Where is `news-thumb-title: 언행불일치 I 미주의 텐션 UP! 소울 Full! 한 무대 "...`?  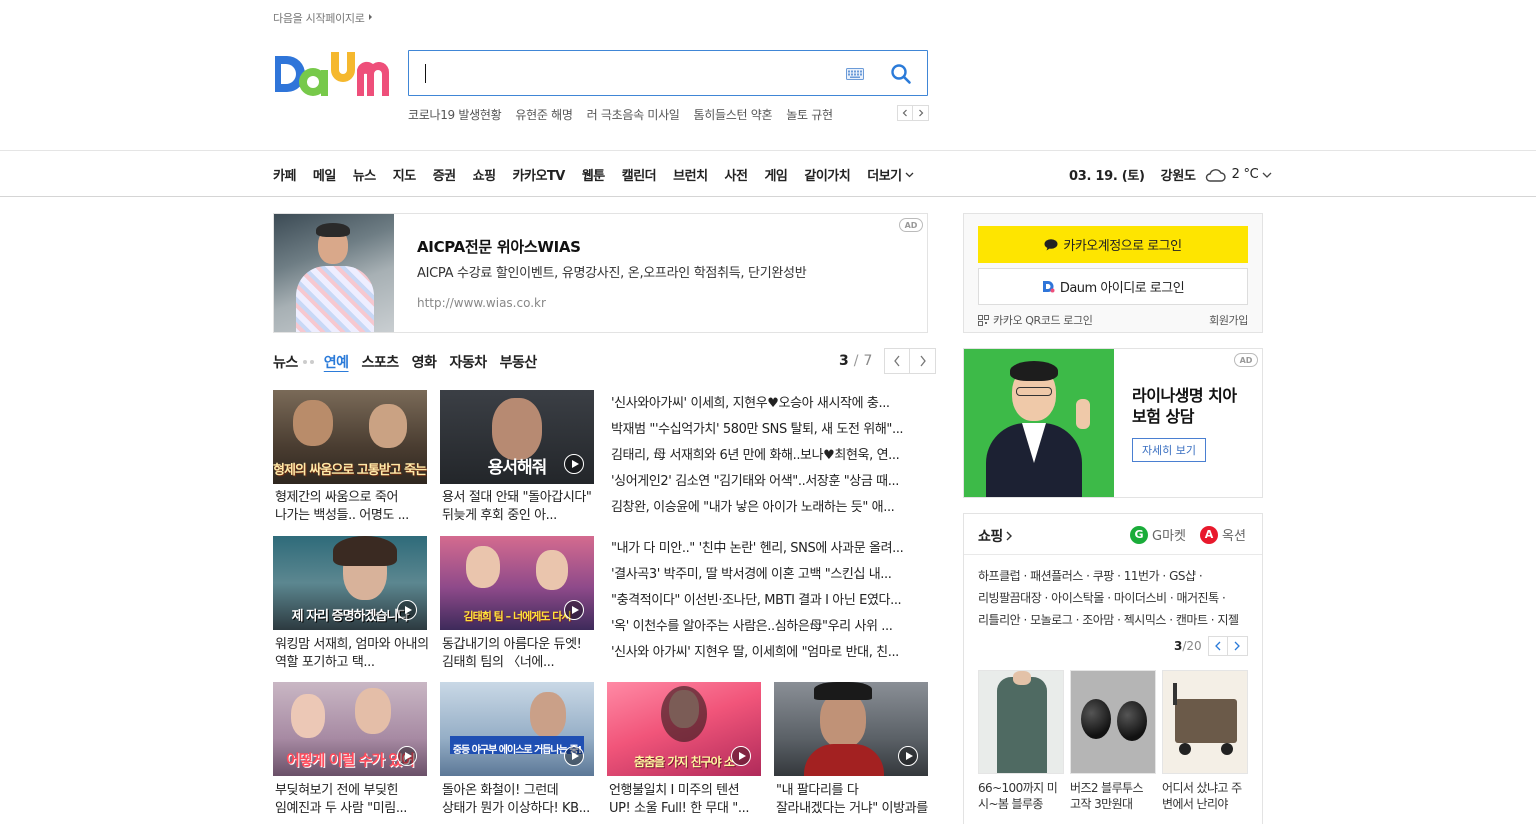 news-thumb-title: 언행불일치 I 미주의 텐션 UP! 소울 Full! 한 무대 "... is located at coordinates (686, 800).